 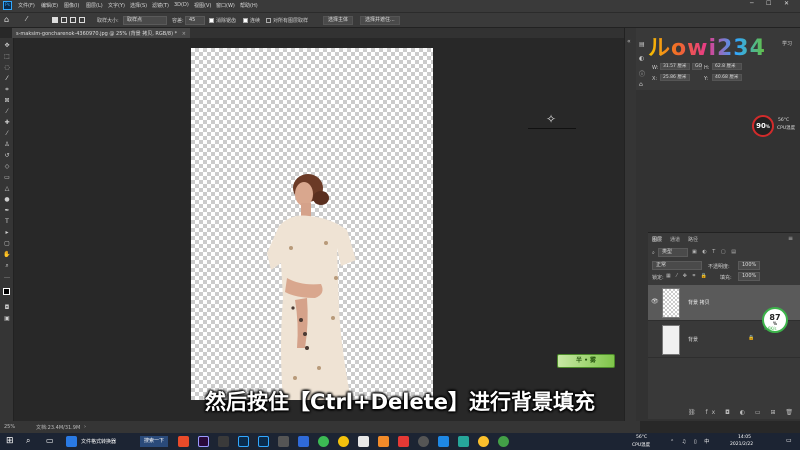 I want to click on properties-side-icon: ▤, so click(x=642, y=44).